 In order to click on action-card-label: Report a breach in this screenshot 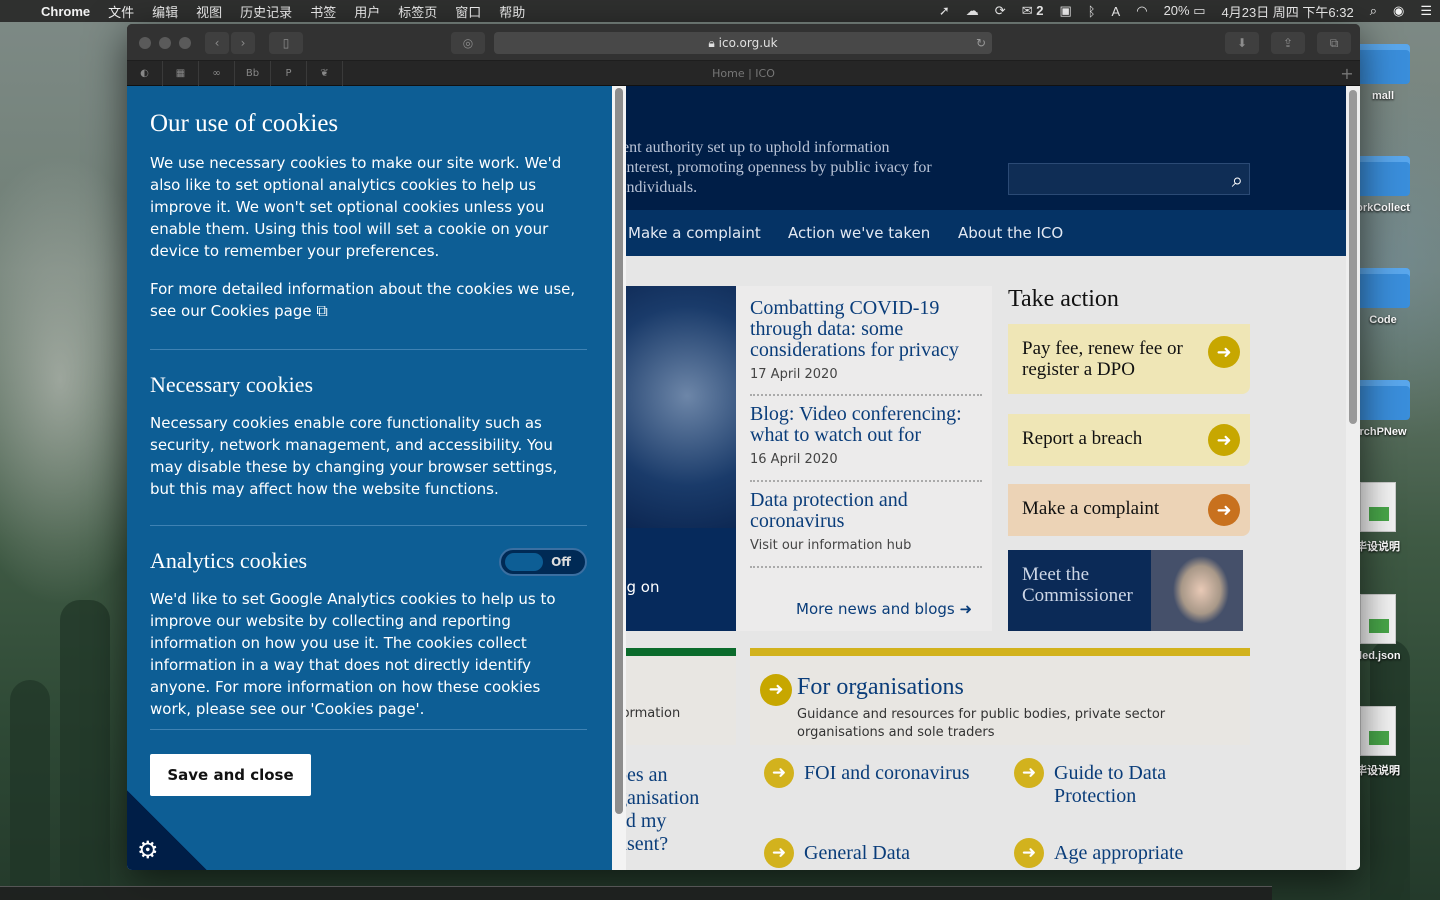, I will do `click(1082, 438)`.